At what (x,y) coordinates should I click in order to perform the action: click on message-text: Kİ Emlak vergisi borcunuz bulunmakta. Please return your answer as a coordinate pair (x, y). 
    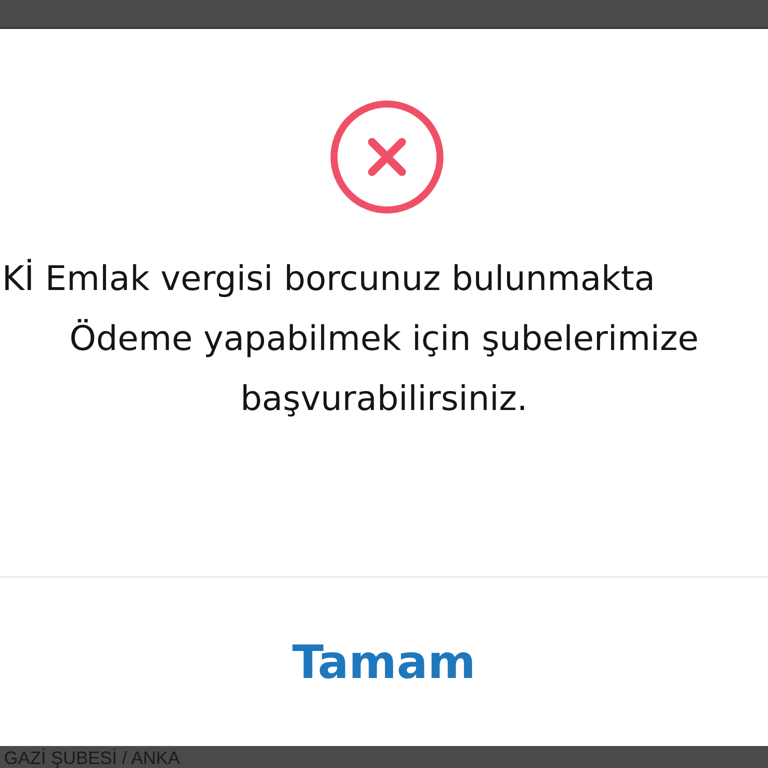
    Looking at the image, I should click on (329, 279).